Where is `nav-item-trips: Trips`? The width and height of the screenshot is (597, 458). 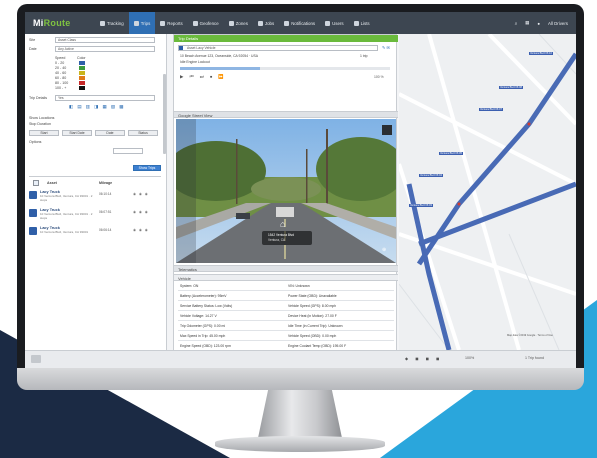
nav-item-trips: Trips is located at coordinates (142, 23).